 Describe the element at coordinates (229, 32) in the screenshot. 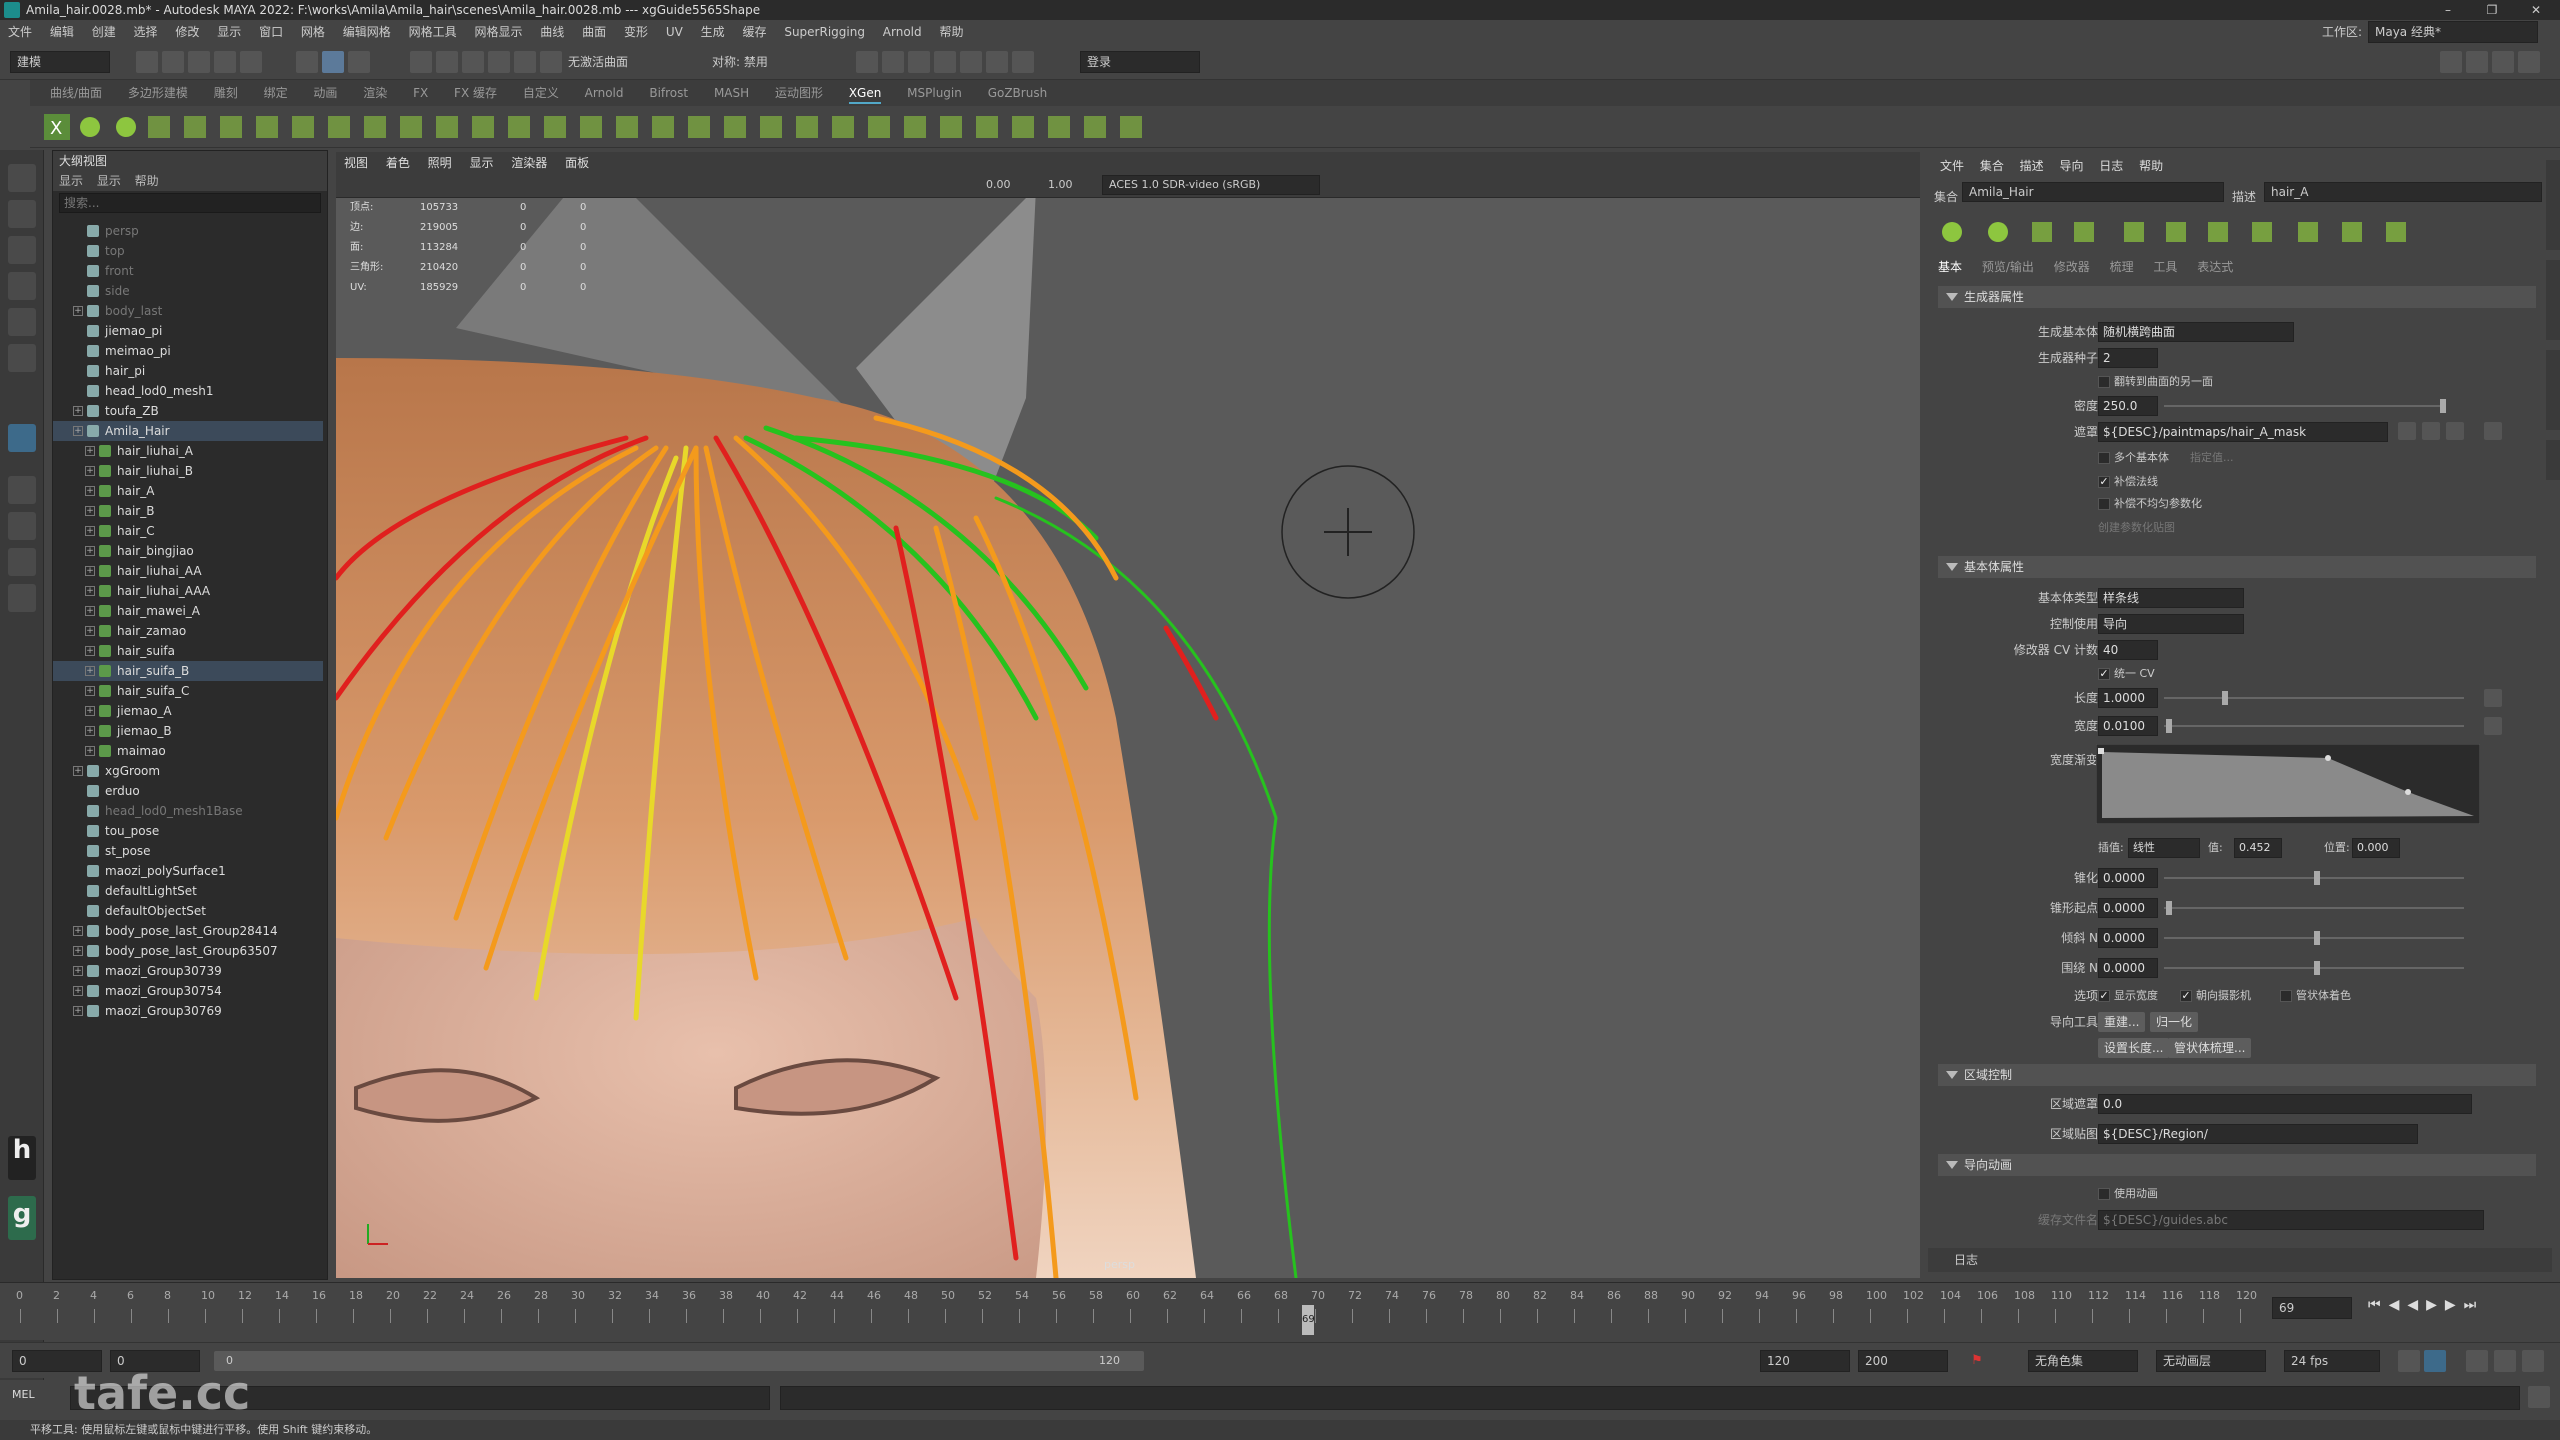

I see `menu-display: 显示` at that location.